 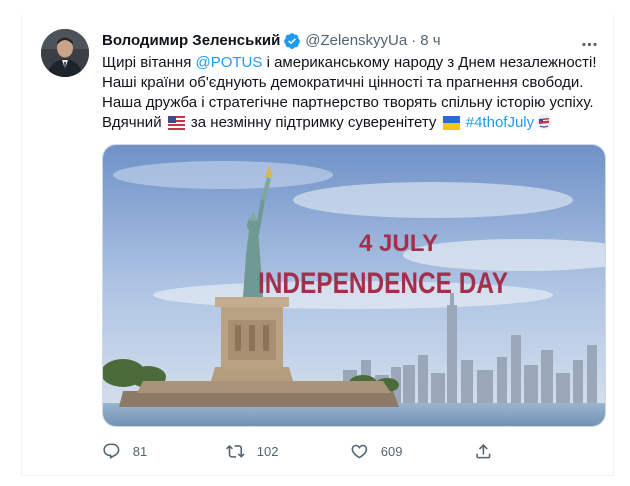 I want to click on tweet-header: Володимир Зеленський @ZelenskyyUa · 8 ч, so click(x=271, y=41).